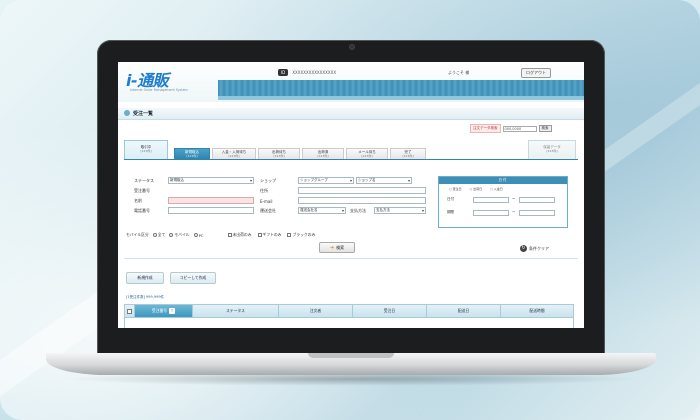  What do you see at coordinates (362, 200) in the screenshot?
I see `email-input` at bounding box center [362, 200].